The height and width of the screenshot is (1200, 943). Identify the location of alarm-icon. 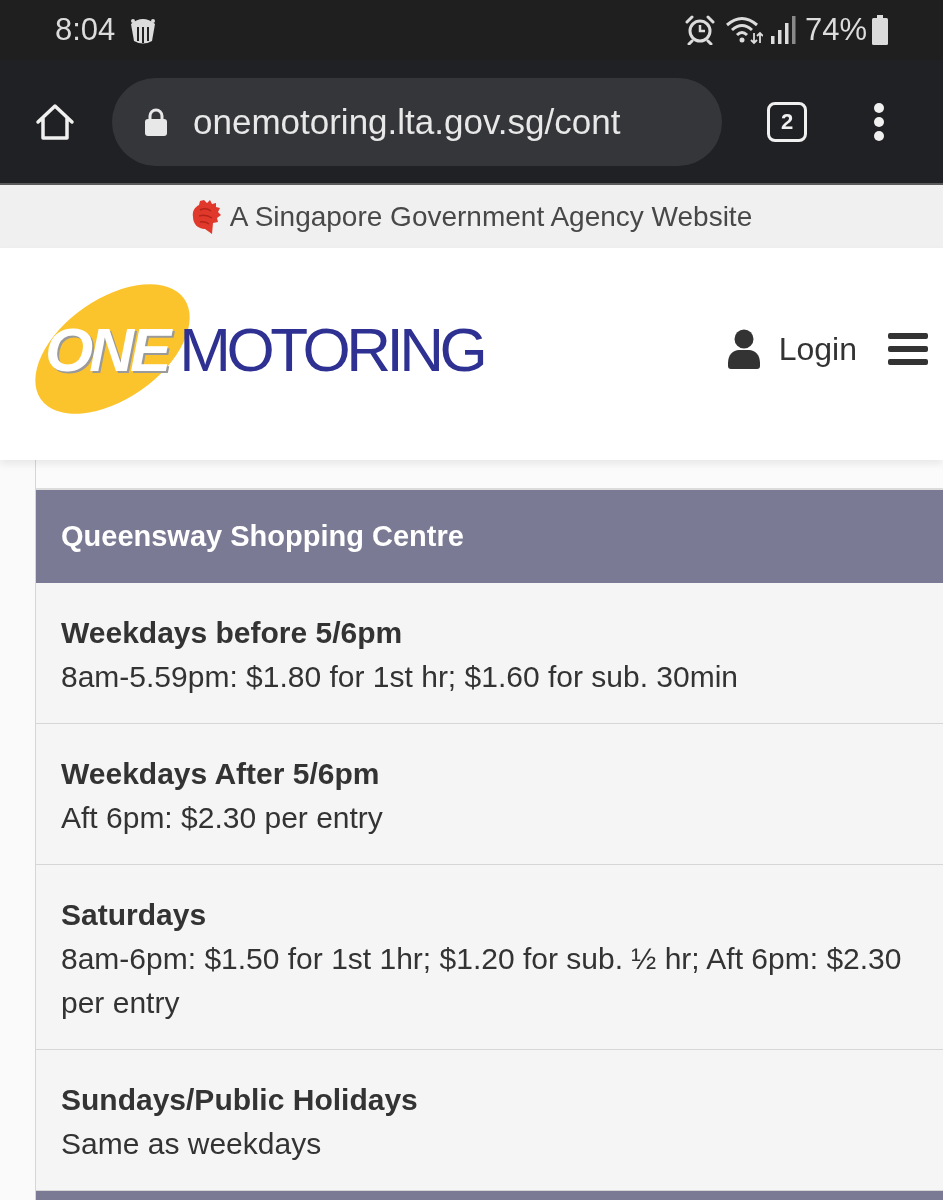
(699, 30).